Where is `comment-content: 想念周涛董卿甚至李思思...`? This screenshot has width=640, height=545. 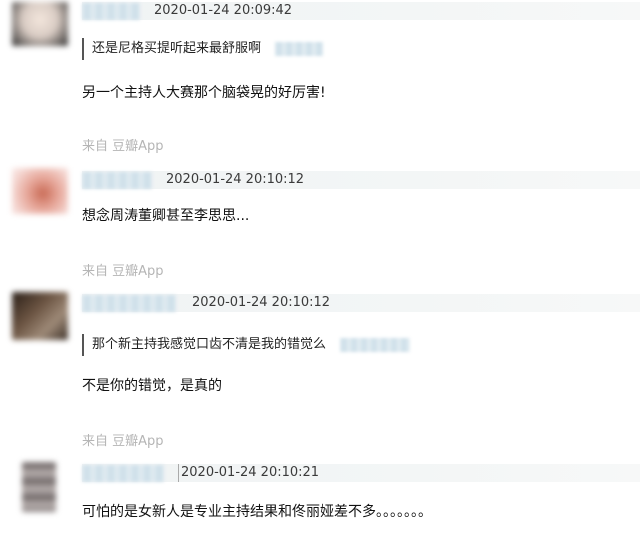 comment-content: 想念周涛董卿甚至李思思... is located at coordinates (166, 216).